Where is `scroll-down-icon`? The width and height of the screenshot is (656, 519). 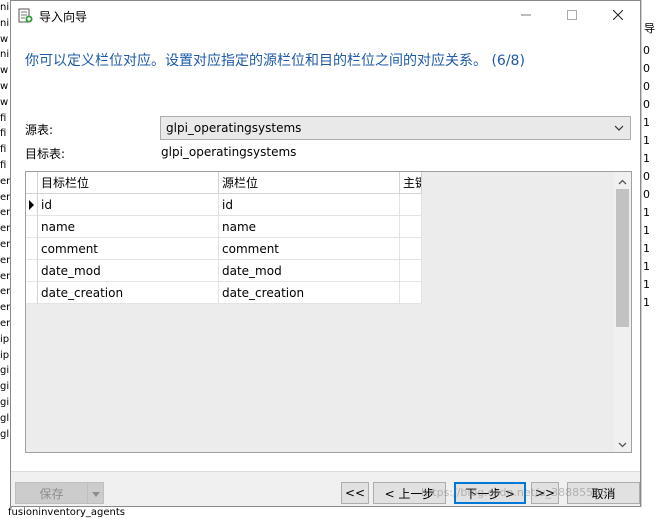
scroll-down-icon is located at coordinates (622, 444).